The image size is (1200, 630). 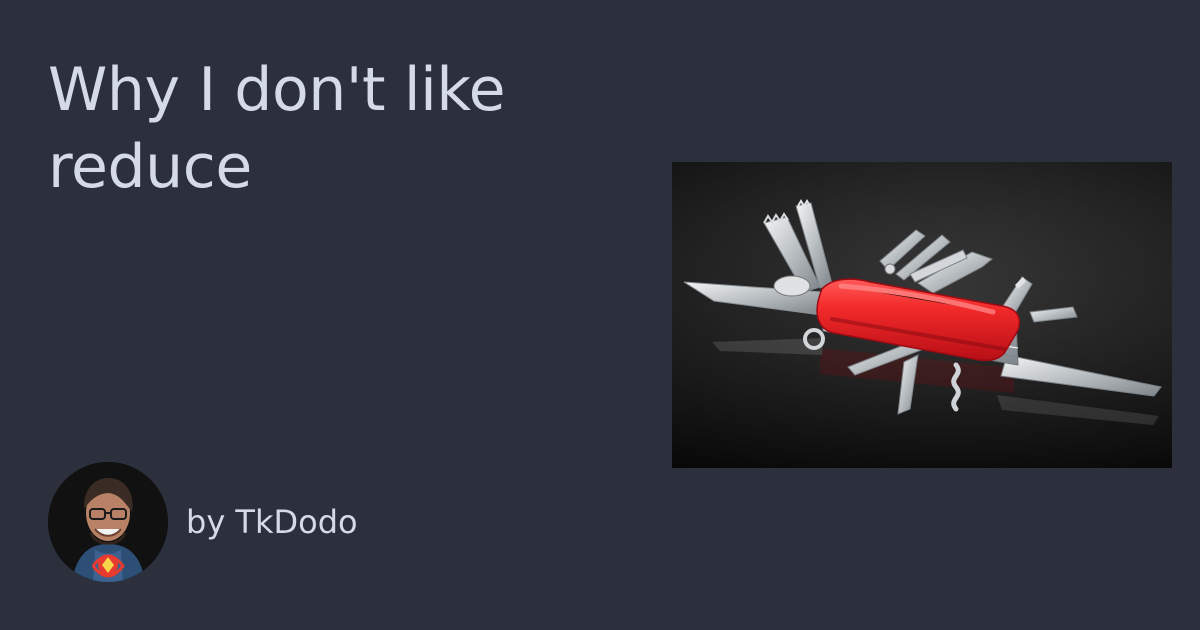 I want to click on author-avatar, so click(x=108, y=522).